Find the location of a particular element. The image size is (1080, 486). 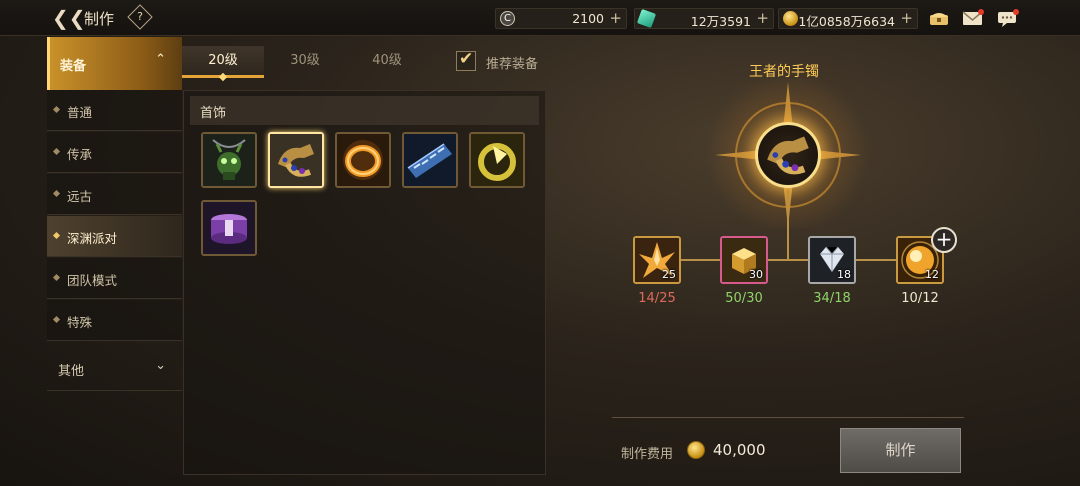

material-4-quantity: 10/12 is located at coordinates (920, 298).